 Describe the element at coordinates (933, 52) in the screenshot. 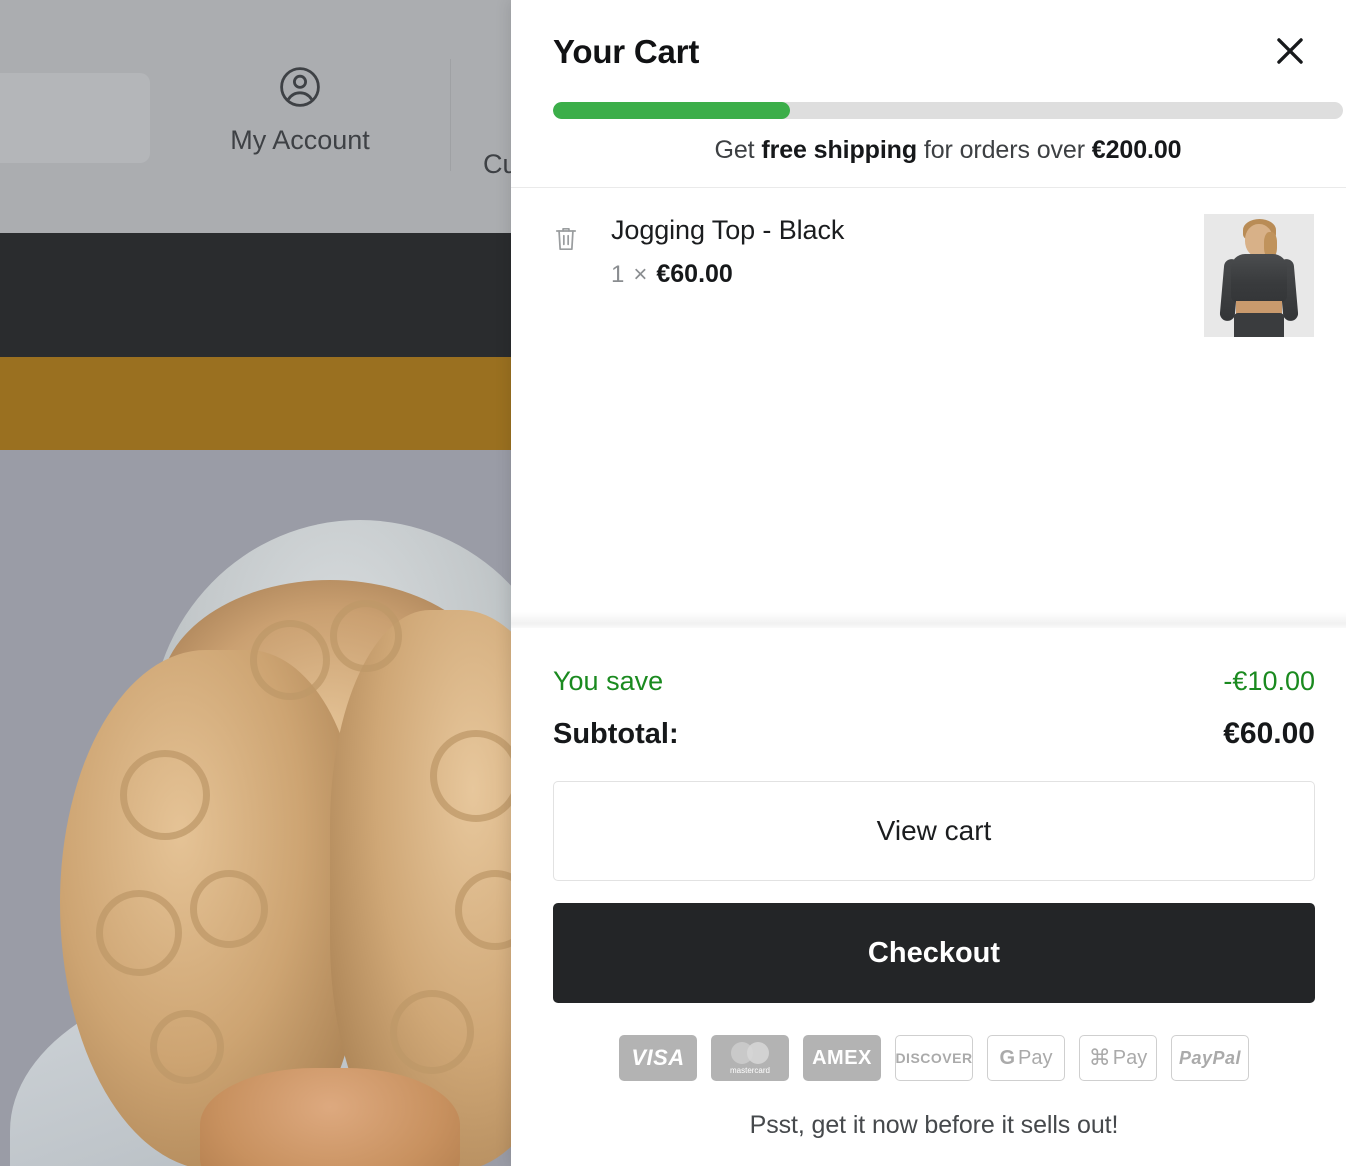

I see `cart-title-row: Your Cart` at that location.